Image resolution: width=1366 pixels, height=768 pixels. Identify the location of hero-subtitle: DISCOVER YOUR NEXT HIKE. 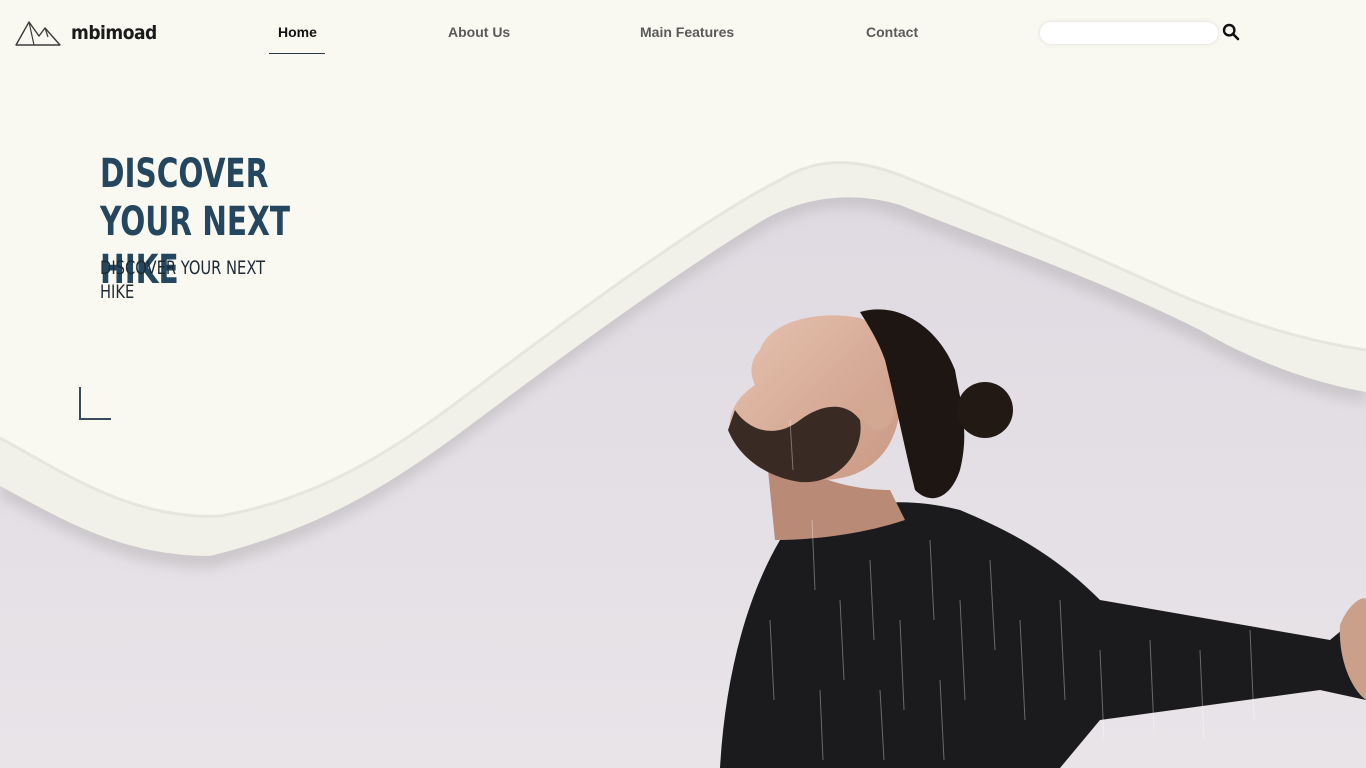
(183, 280).